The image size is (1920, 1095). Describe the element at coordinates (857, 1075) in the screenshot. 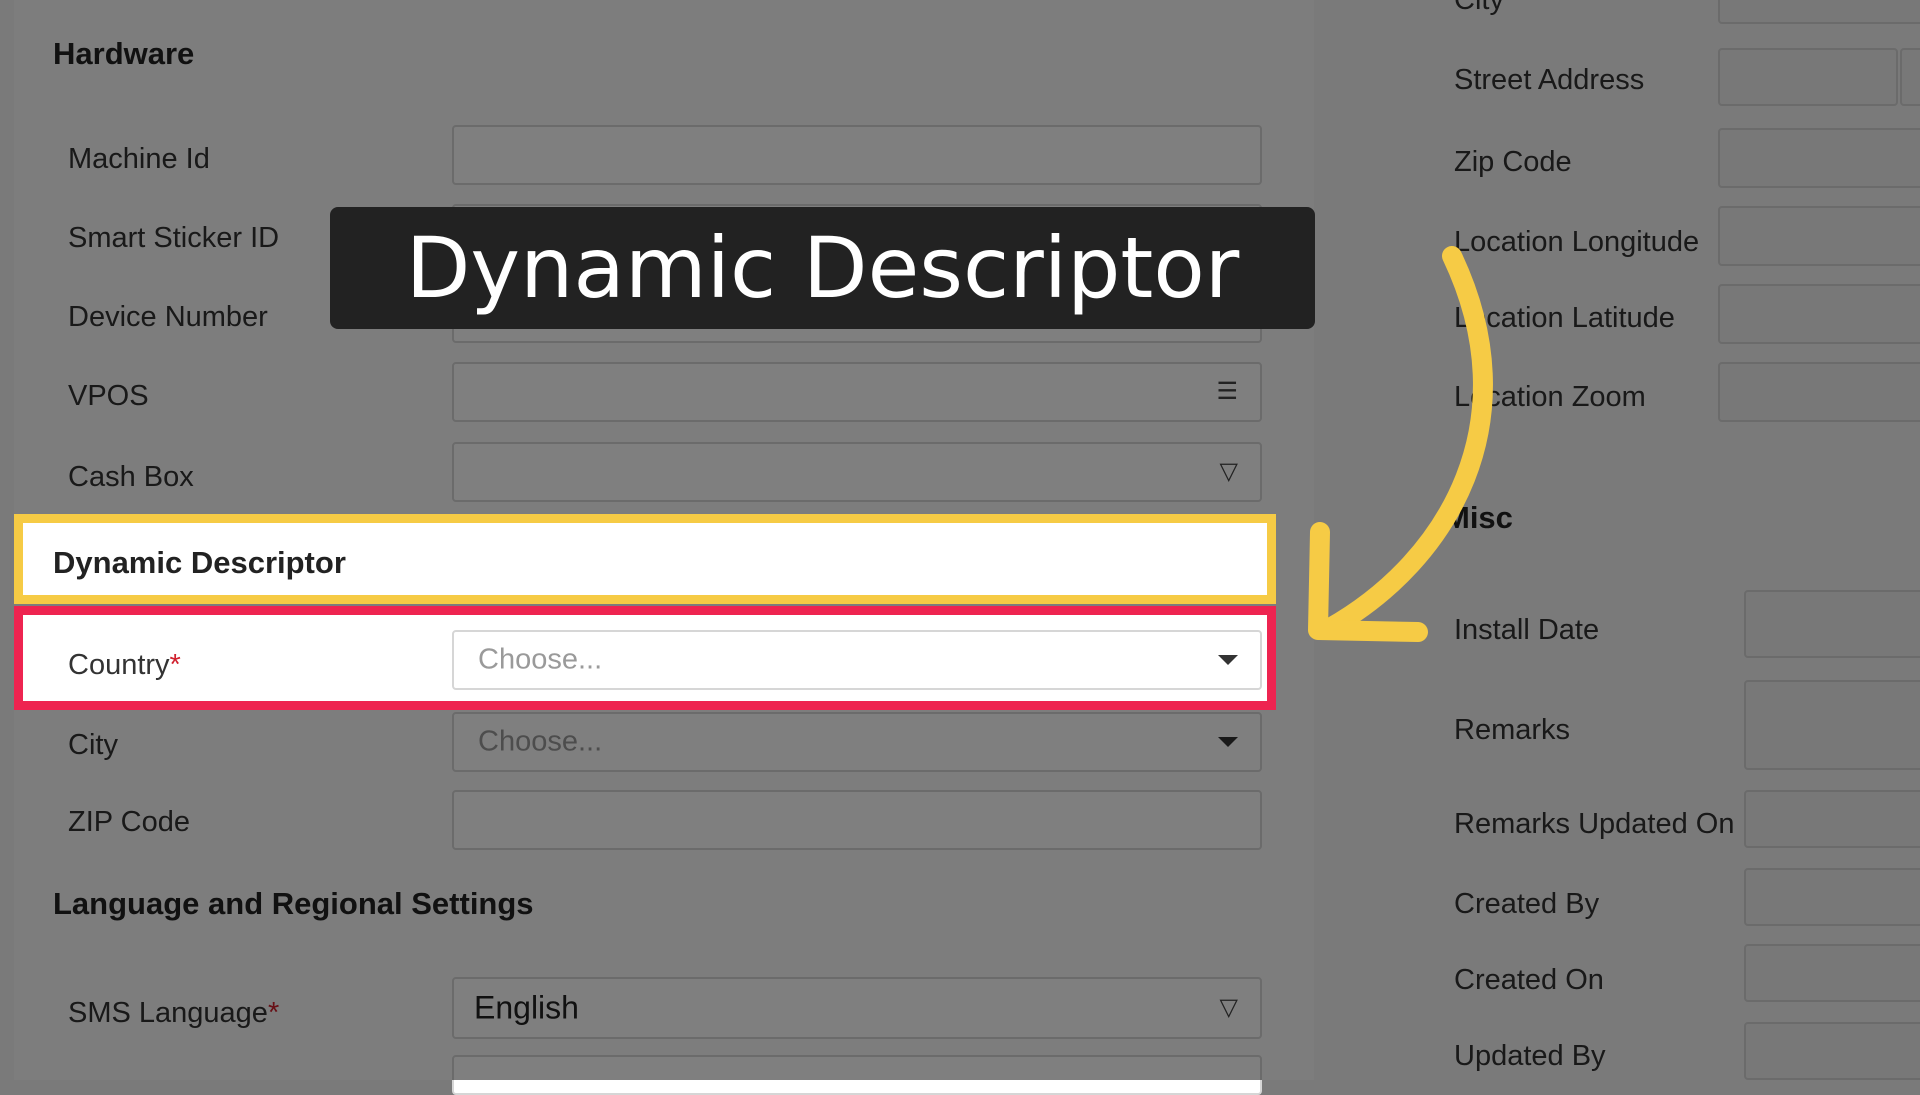

I see `next-field-partial` at that location.